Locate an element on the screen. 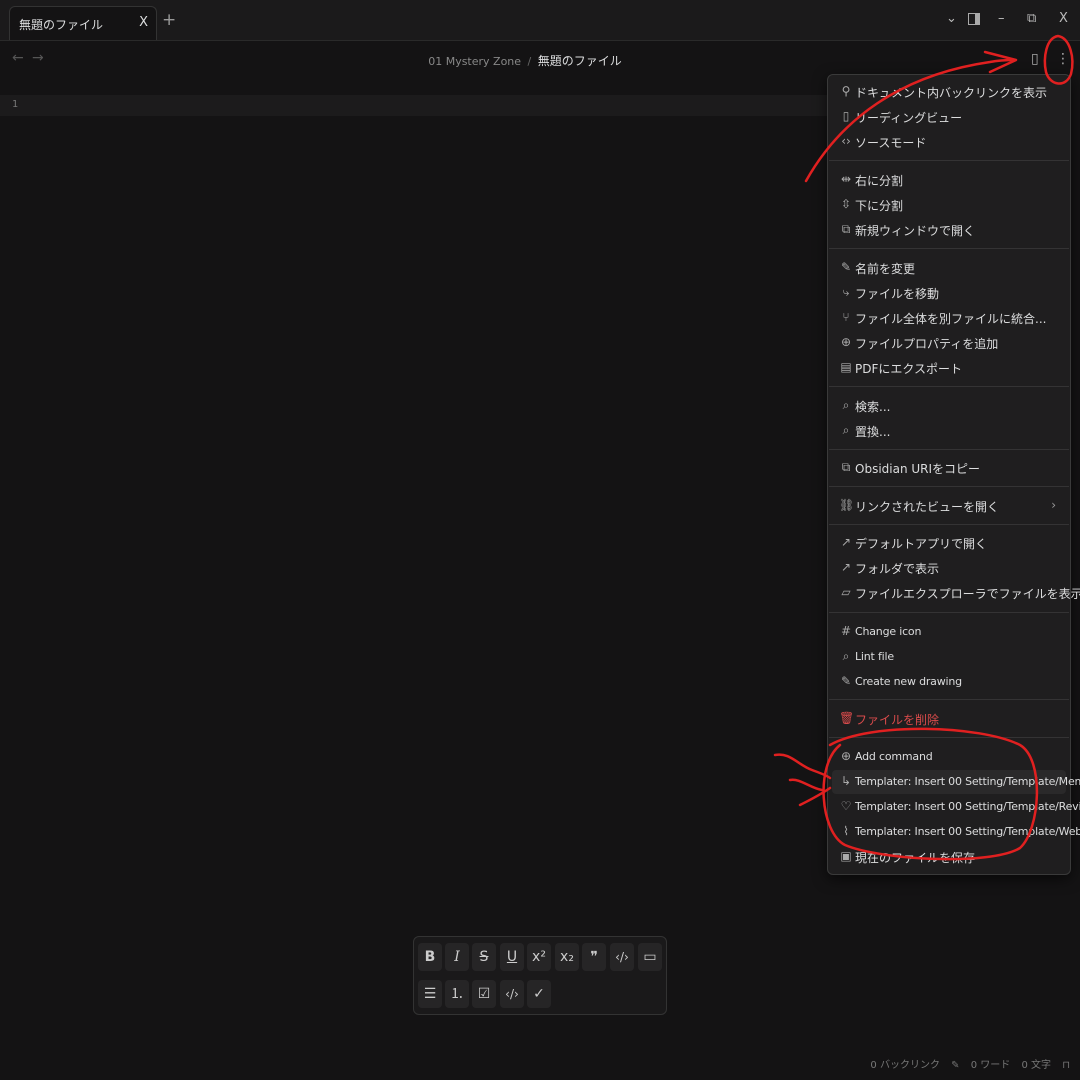 This screenshot has width=1080, height=1080. callout-button: ▭ is located at coordinates (650, 957).